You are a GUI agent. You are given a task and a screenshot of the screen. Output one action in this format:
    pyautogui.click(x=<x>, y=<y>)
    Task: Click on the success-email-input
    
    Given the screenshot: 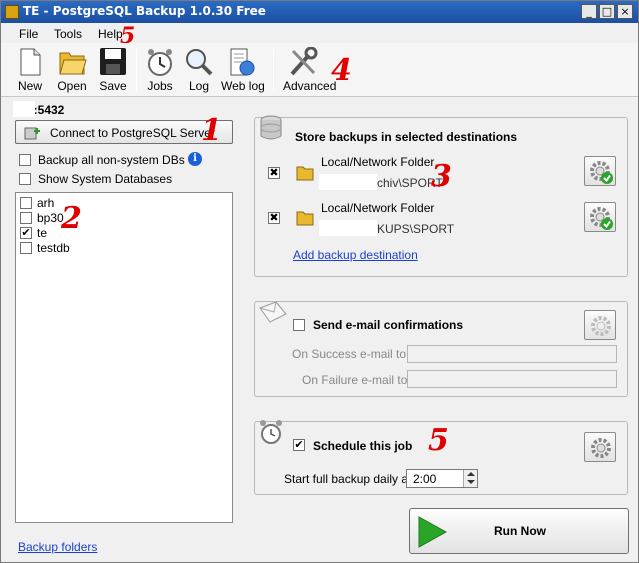 What is the action you would take?
    pyautogui.click(x=512, y=354)
    